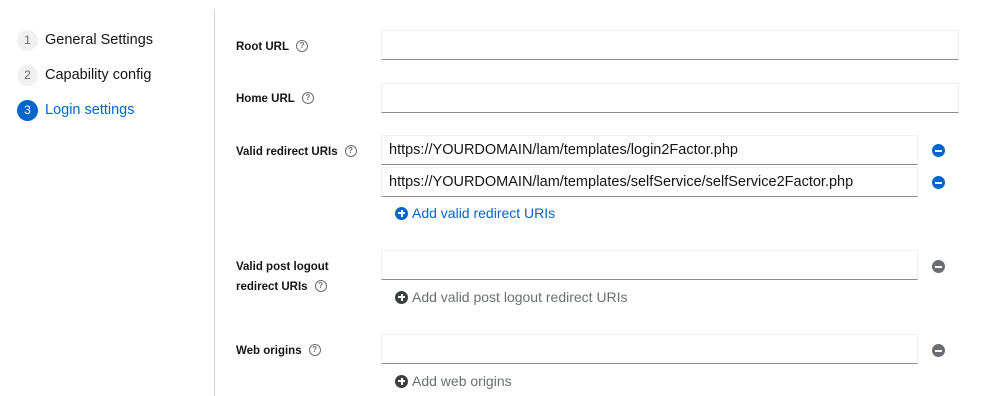 This screenshot has width=988, height=396. What do you see at coordinates (296, 152) in the screenshot?
I see `valid-redirect-uris-label: Valid redirect URIs?` at bounding box center [296, 152].